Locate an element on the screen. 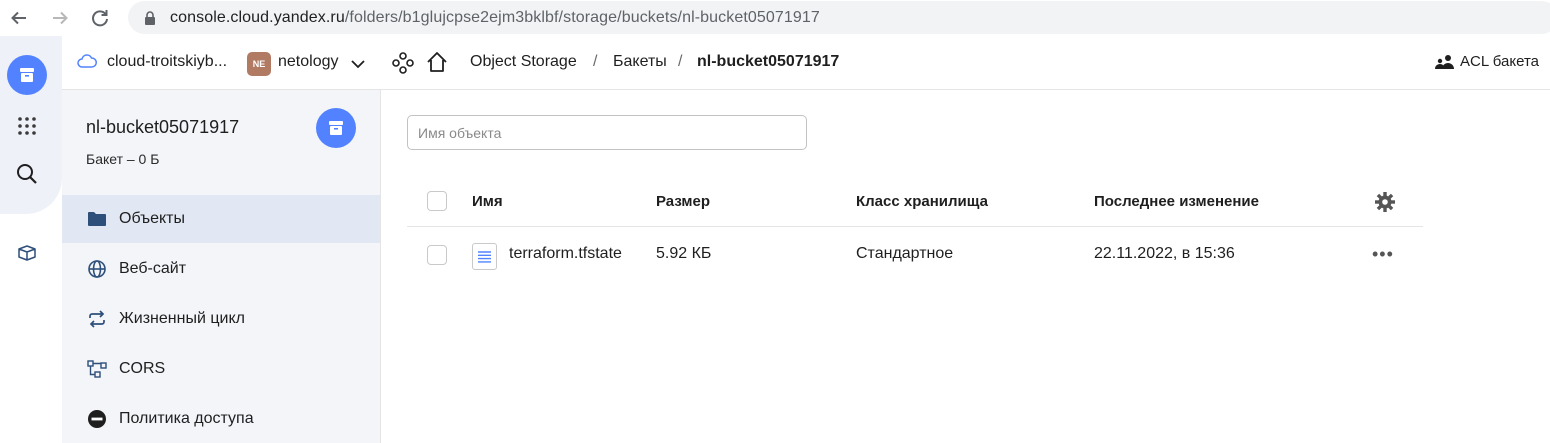  sidebar-item-access-policy: Политика доступа is located at coordinates (221, 419).